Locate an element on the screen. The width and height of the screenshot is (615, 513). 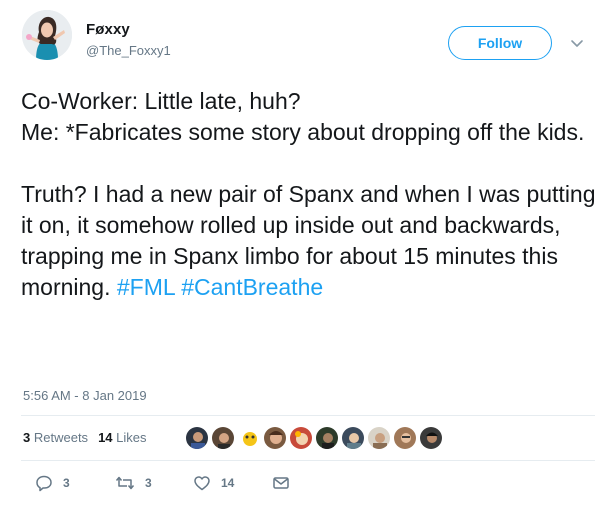
likes-label: Likes is located at coordinates (131, 437).